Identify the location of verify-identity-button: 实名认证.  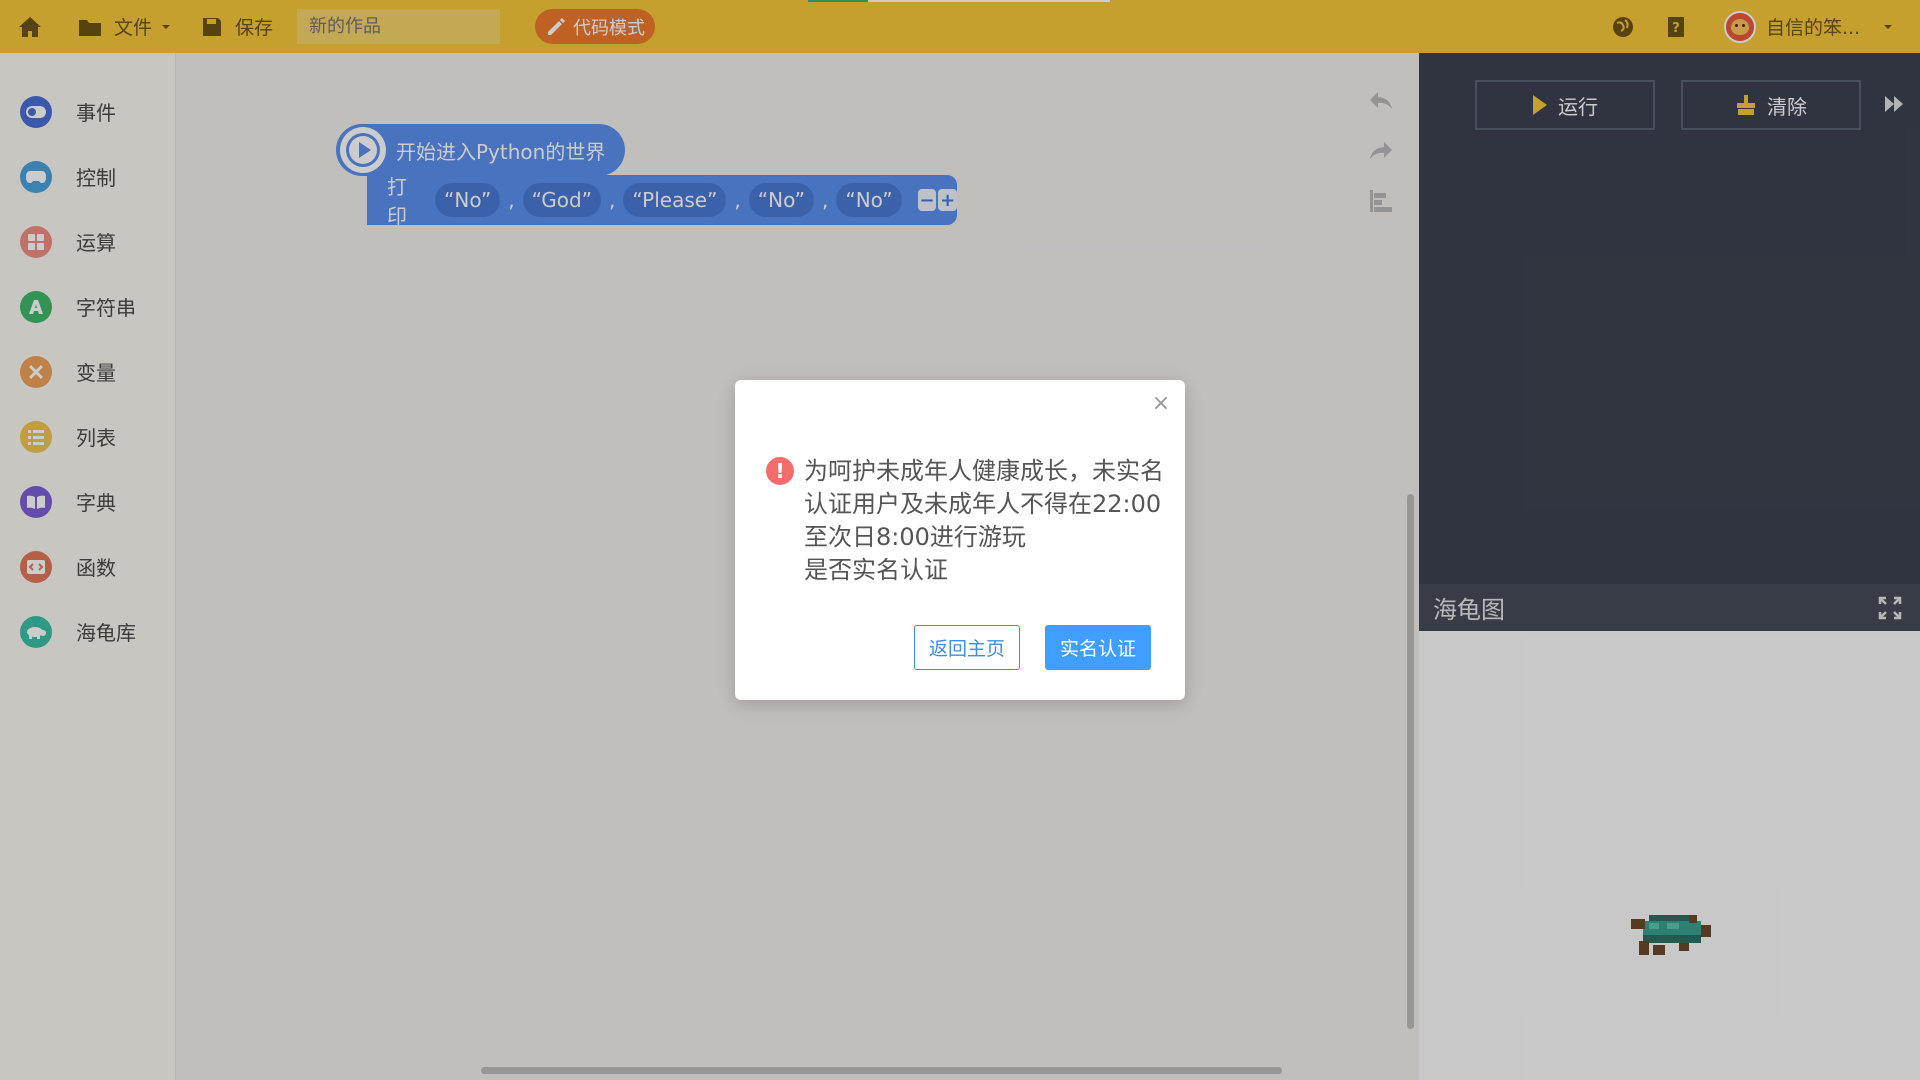
(1098, 647).